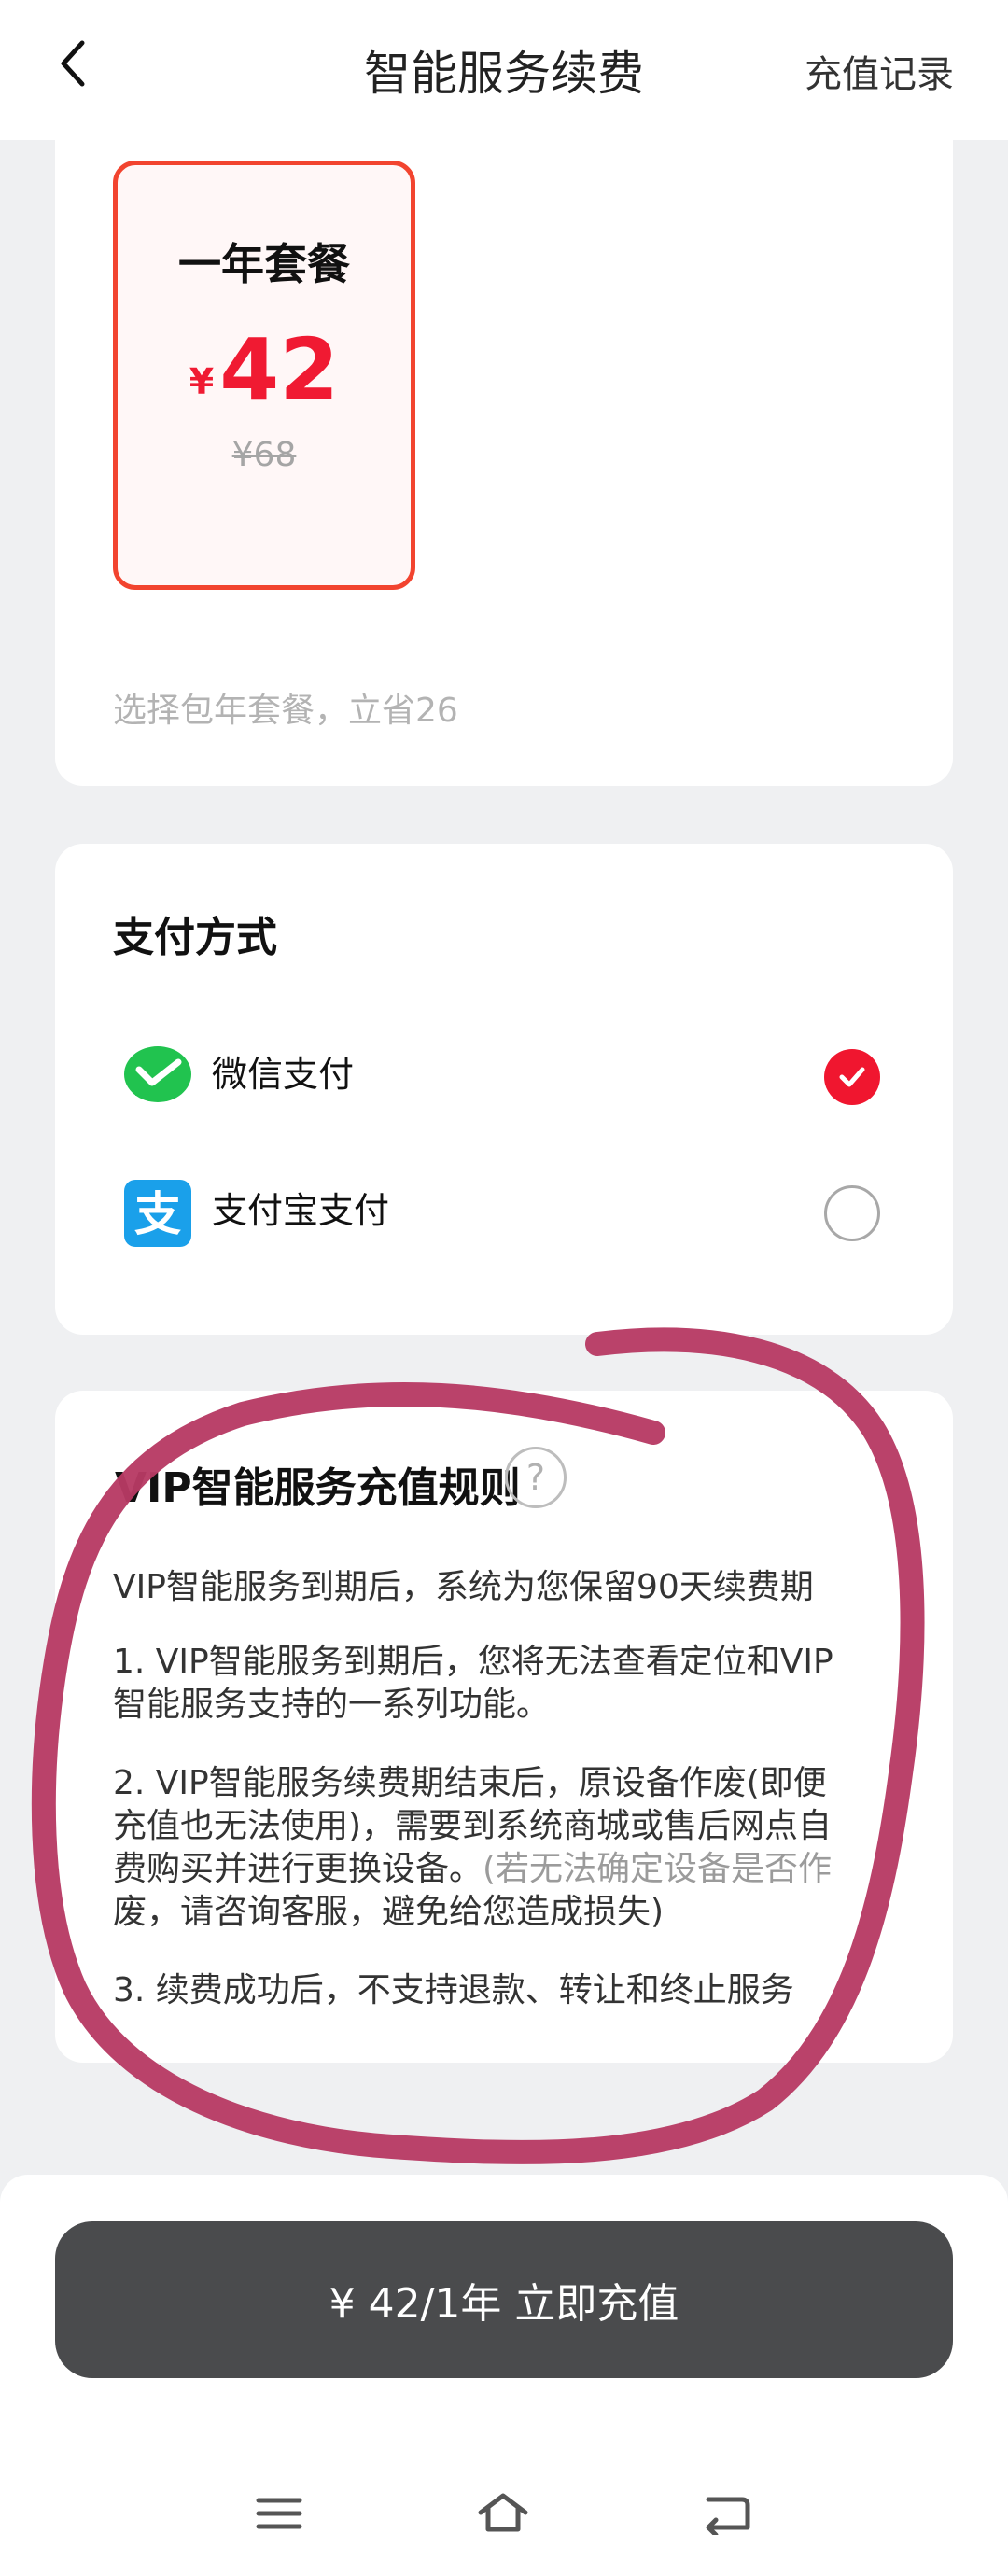 Image resolution: width=1008 pixels, height=2576 pixels. I want to click on recharge-now-button: ¥ 42/1年 立即充值, so click(504, 2299).